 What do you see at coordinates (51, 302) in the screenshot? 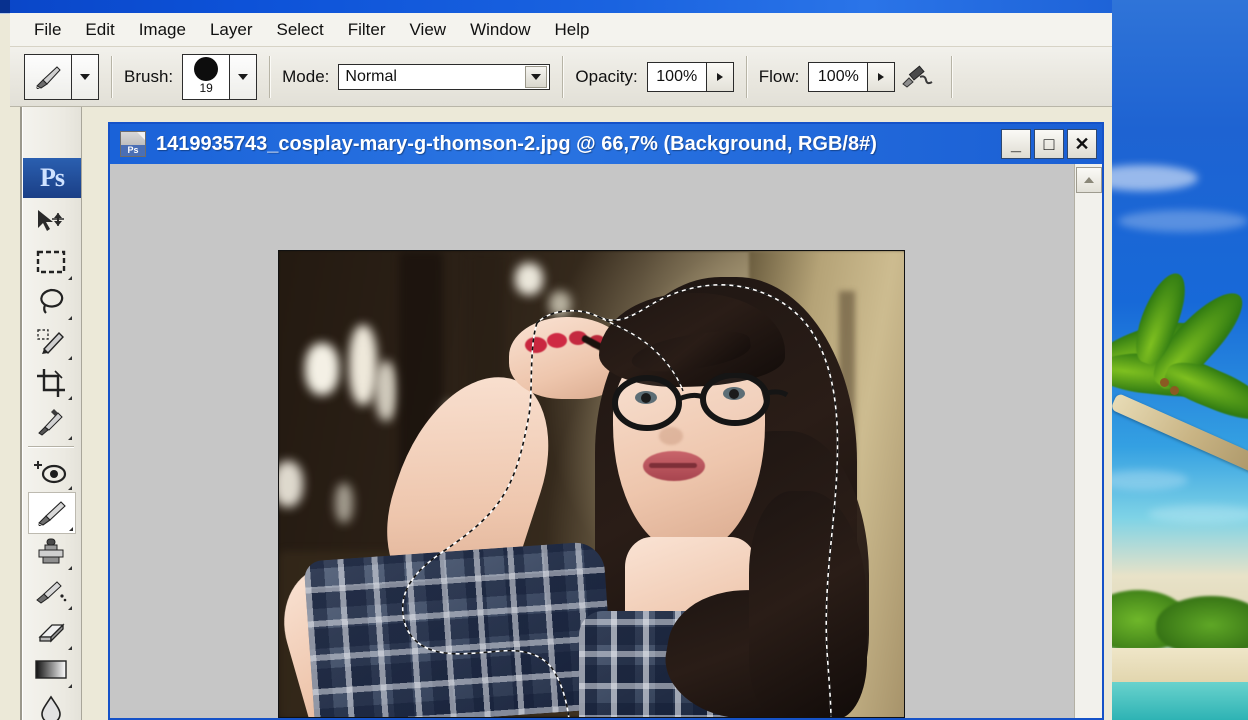
I see `lasso-tool` at bounding box center [51, 302].